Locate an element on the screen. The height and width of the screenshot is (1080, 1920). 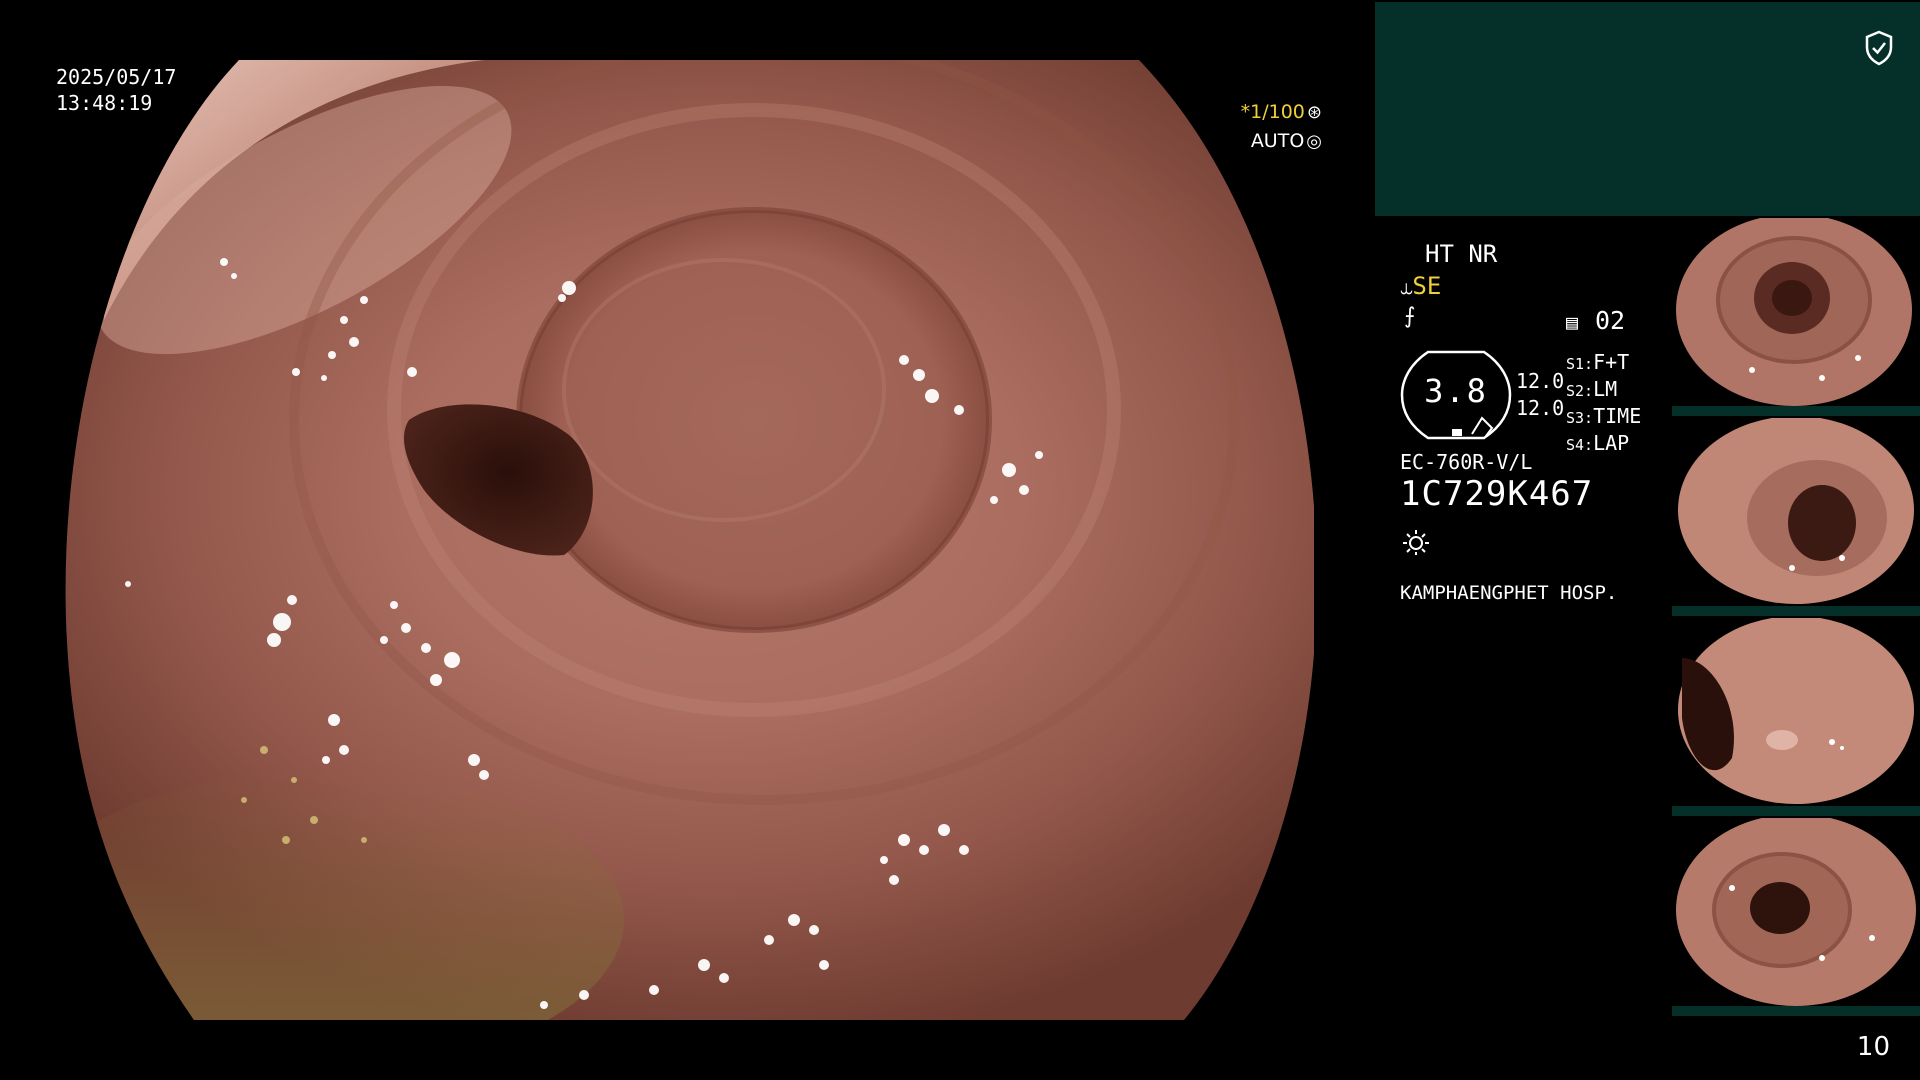
zoom-indicator: 3.8 is located at coordinates (1456, 395).